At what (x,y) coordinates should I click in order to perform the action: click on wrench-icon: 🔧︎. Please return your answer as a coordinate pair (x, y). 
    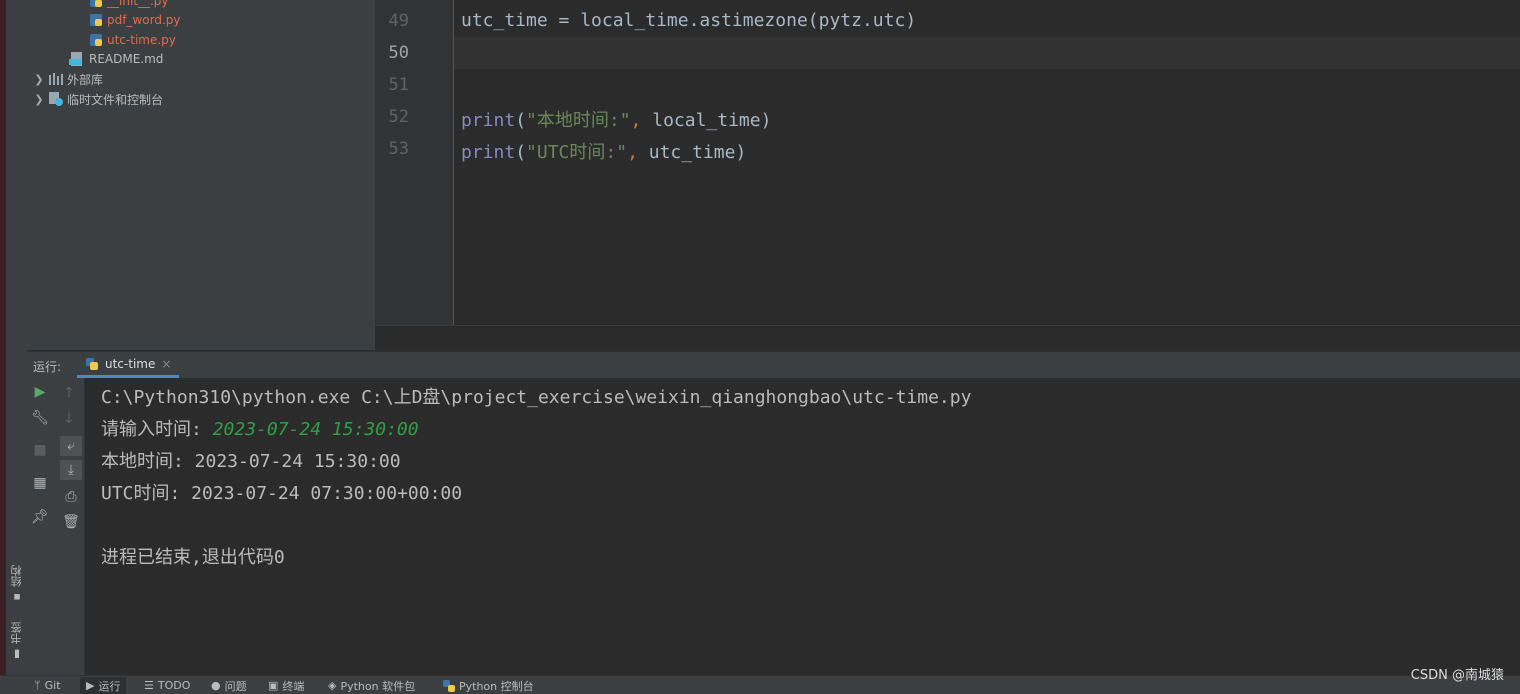
    Looking at the image, I should click on (40, 418).